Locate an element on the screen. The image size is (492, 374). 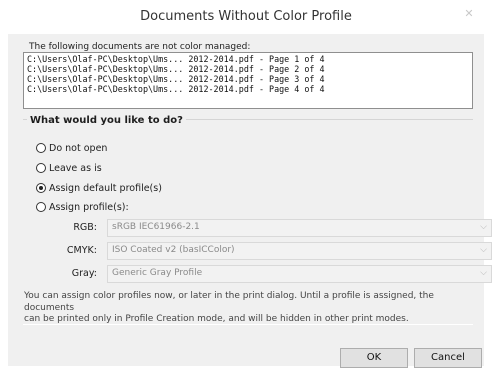
gray-profile-value: Generic Gray Profile is located at coordinates (157, 273).